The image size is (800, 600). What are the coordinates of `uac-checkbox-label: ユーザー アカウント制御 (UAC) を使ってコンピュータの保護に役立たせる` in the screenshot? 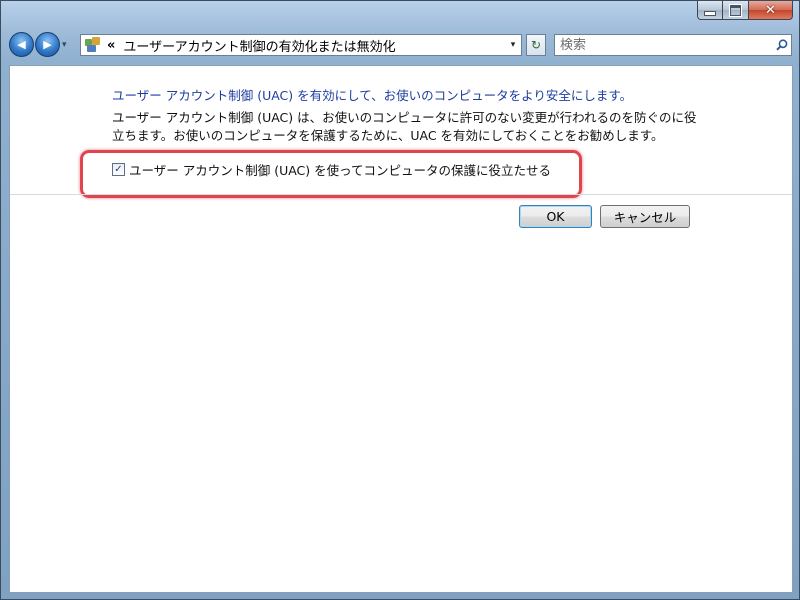 It's located at (340, 170).